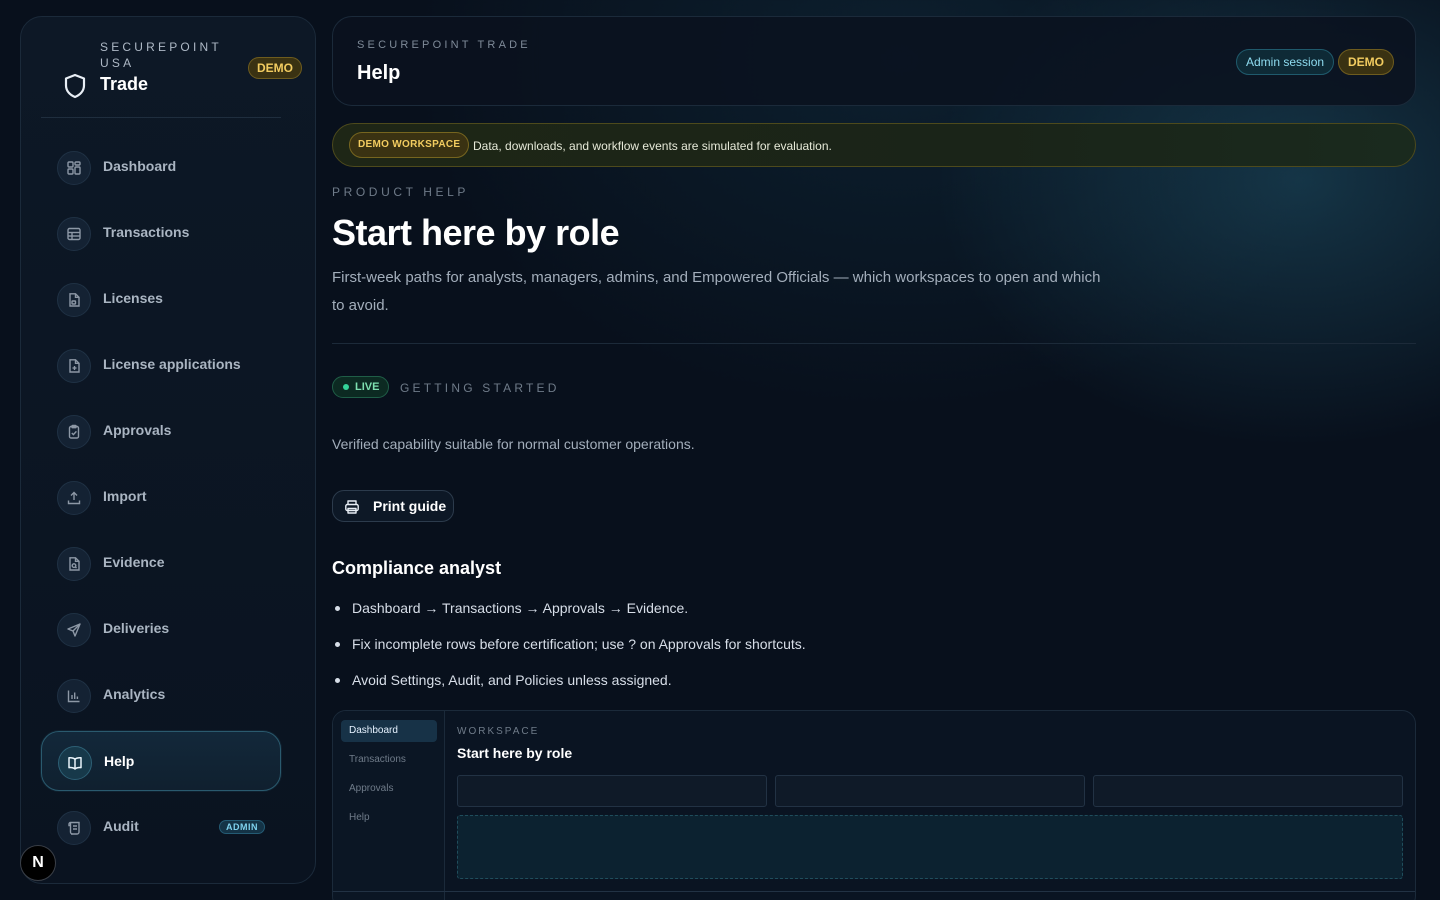 This screenshot has height=900, width=1440. I want to click on grid-icon, so click(74, 168).